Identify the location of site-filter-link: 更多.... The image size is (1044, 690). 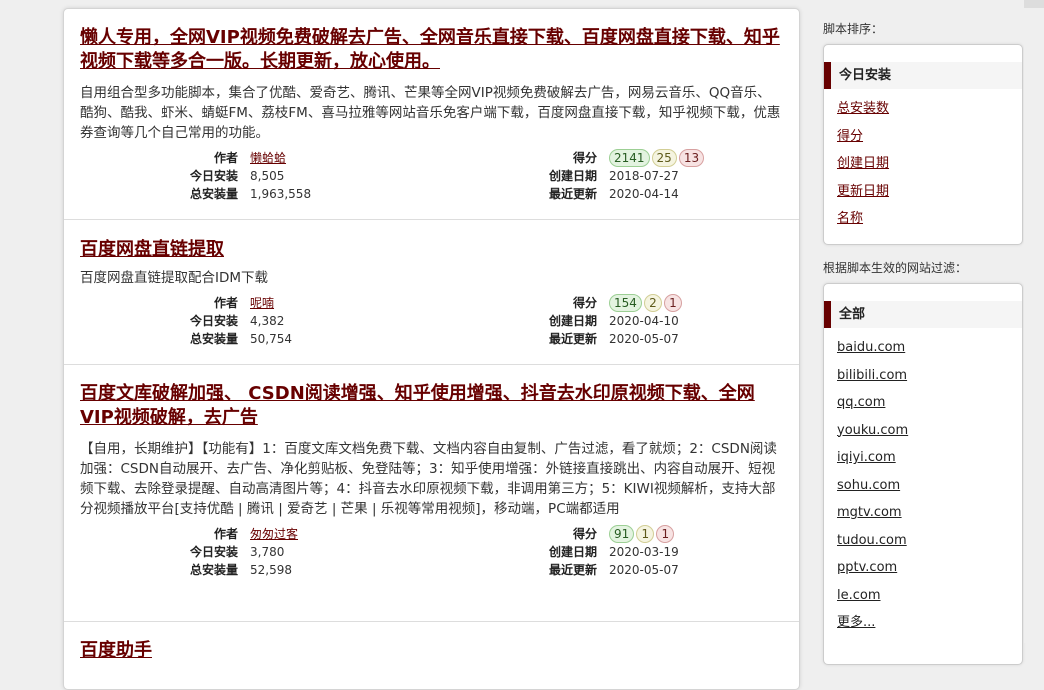
(856, 622).